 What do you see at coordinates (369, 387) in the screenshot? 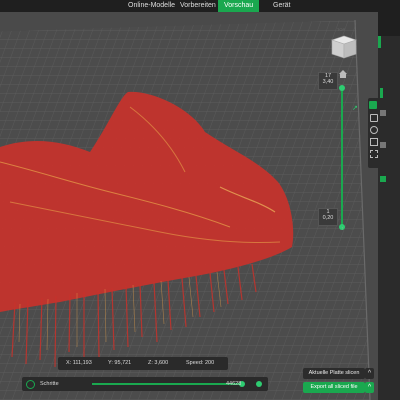
I see `export-options-chevron: ^` at bounding box center [369, 387].